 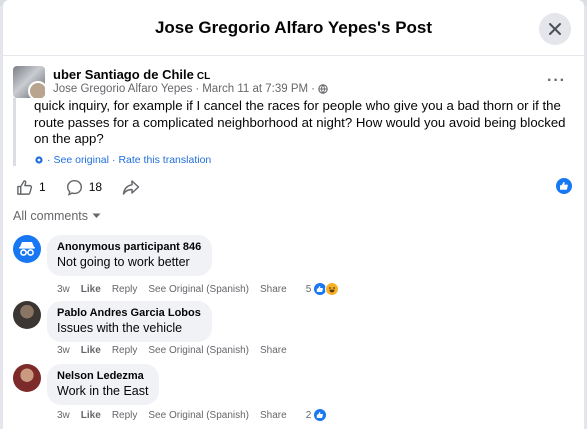 What do you see at coordinates (255, 89) in the screenshot?
I see `post-date: March 11 at 7:39 PM` at bounding box center [255, 89].